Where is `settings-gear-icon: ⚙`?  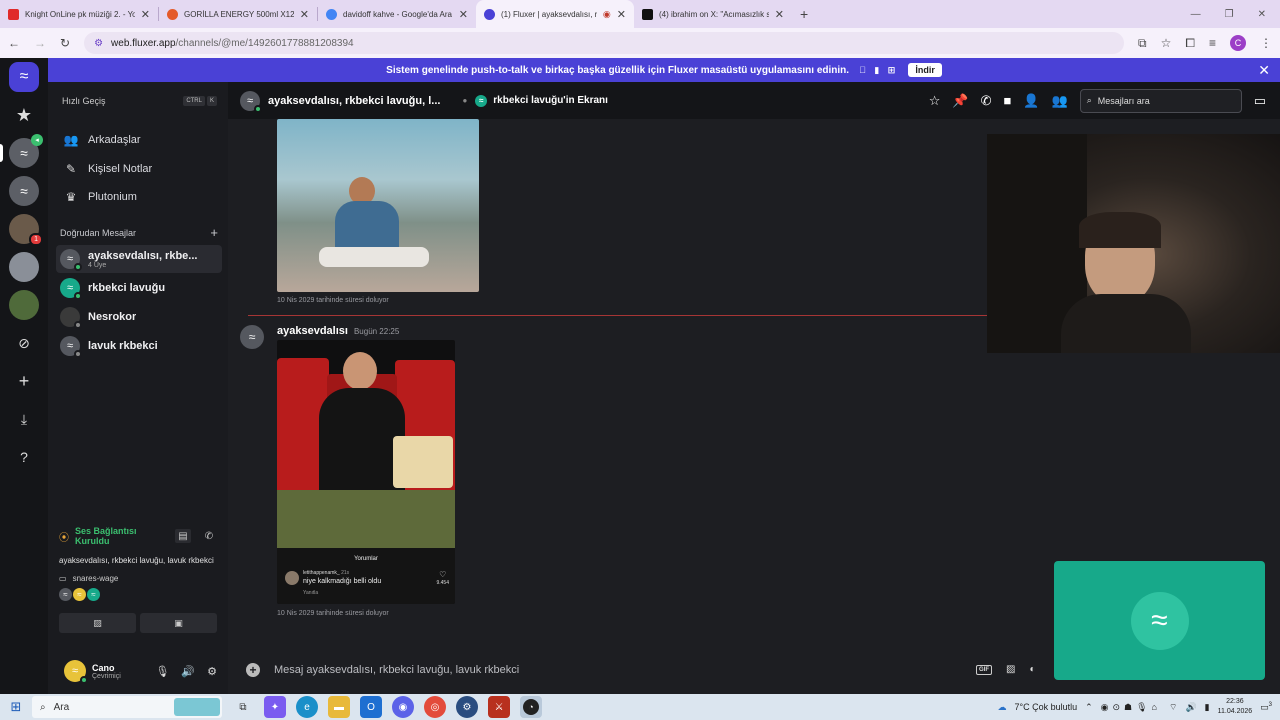
settings-gear-icon: ⚙ is located at coordinates (212, 671).